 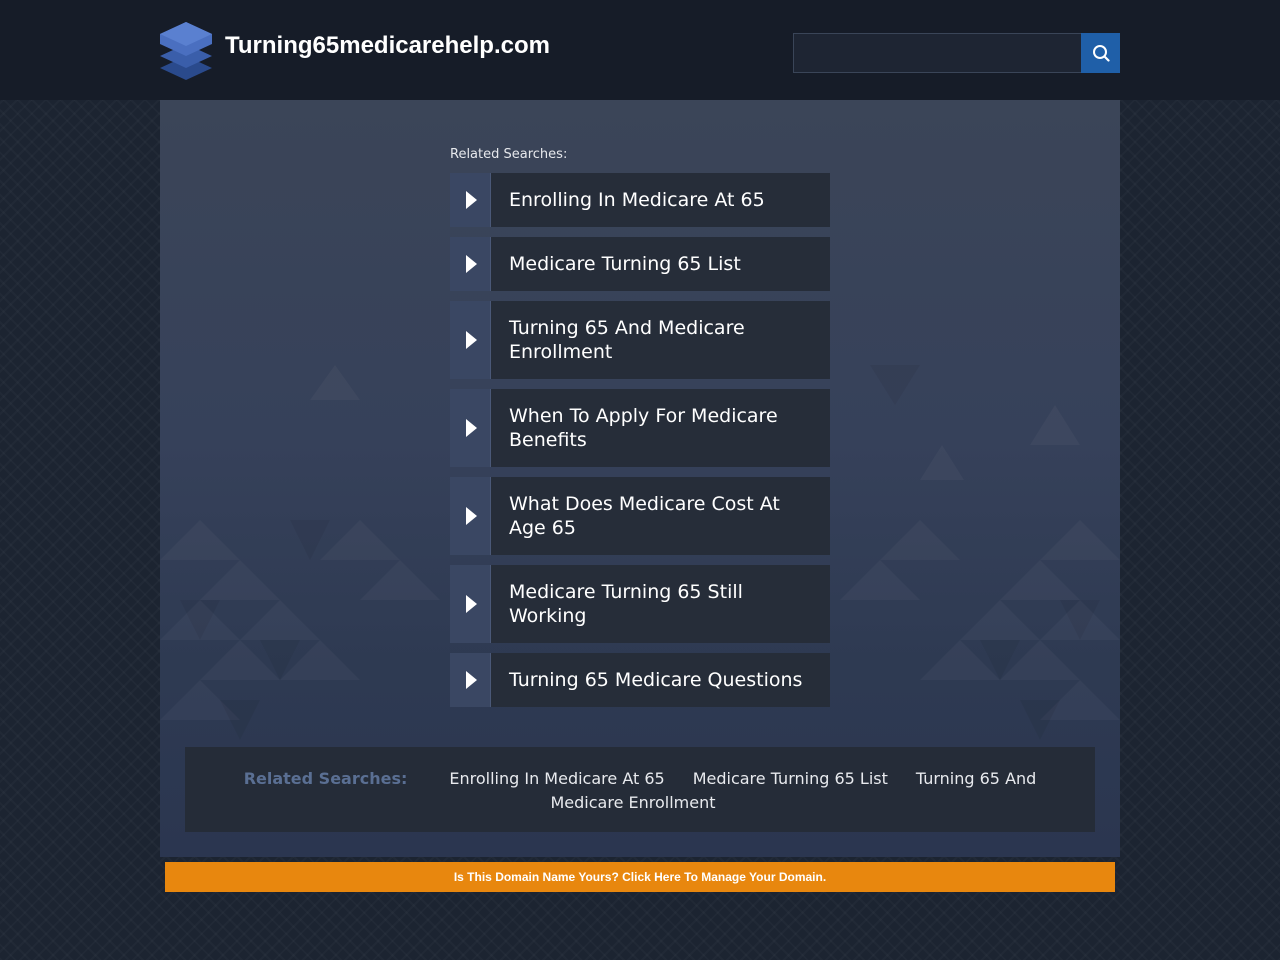 What do you see at coordinates (556, 778) in the screenshot?
I see `footer-link: Enrolling In Medicare At 65` at bounding box center [556, 778].